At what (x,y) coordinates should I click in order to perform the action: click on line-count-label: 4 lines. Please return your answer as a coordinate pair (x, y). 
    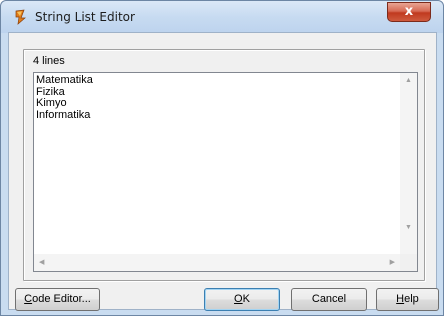
    Looking at the image, I should click on (49, 61).